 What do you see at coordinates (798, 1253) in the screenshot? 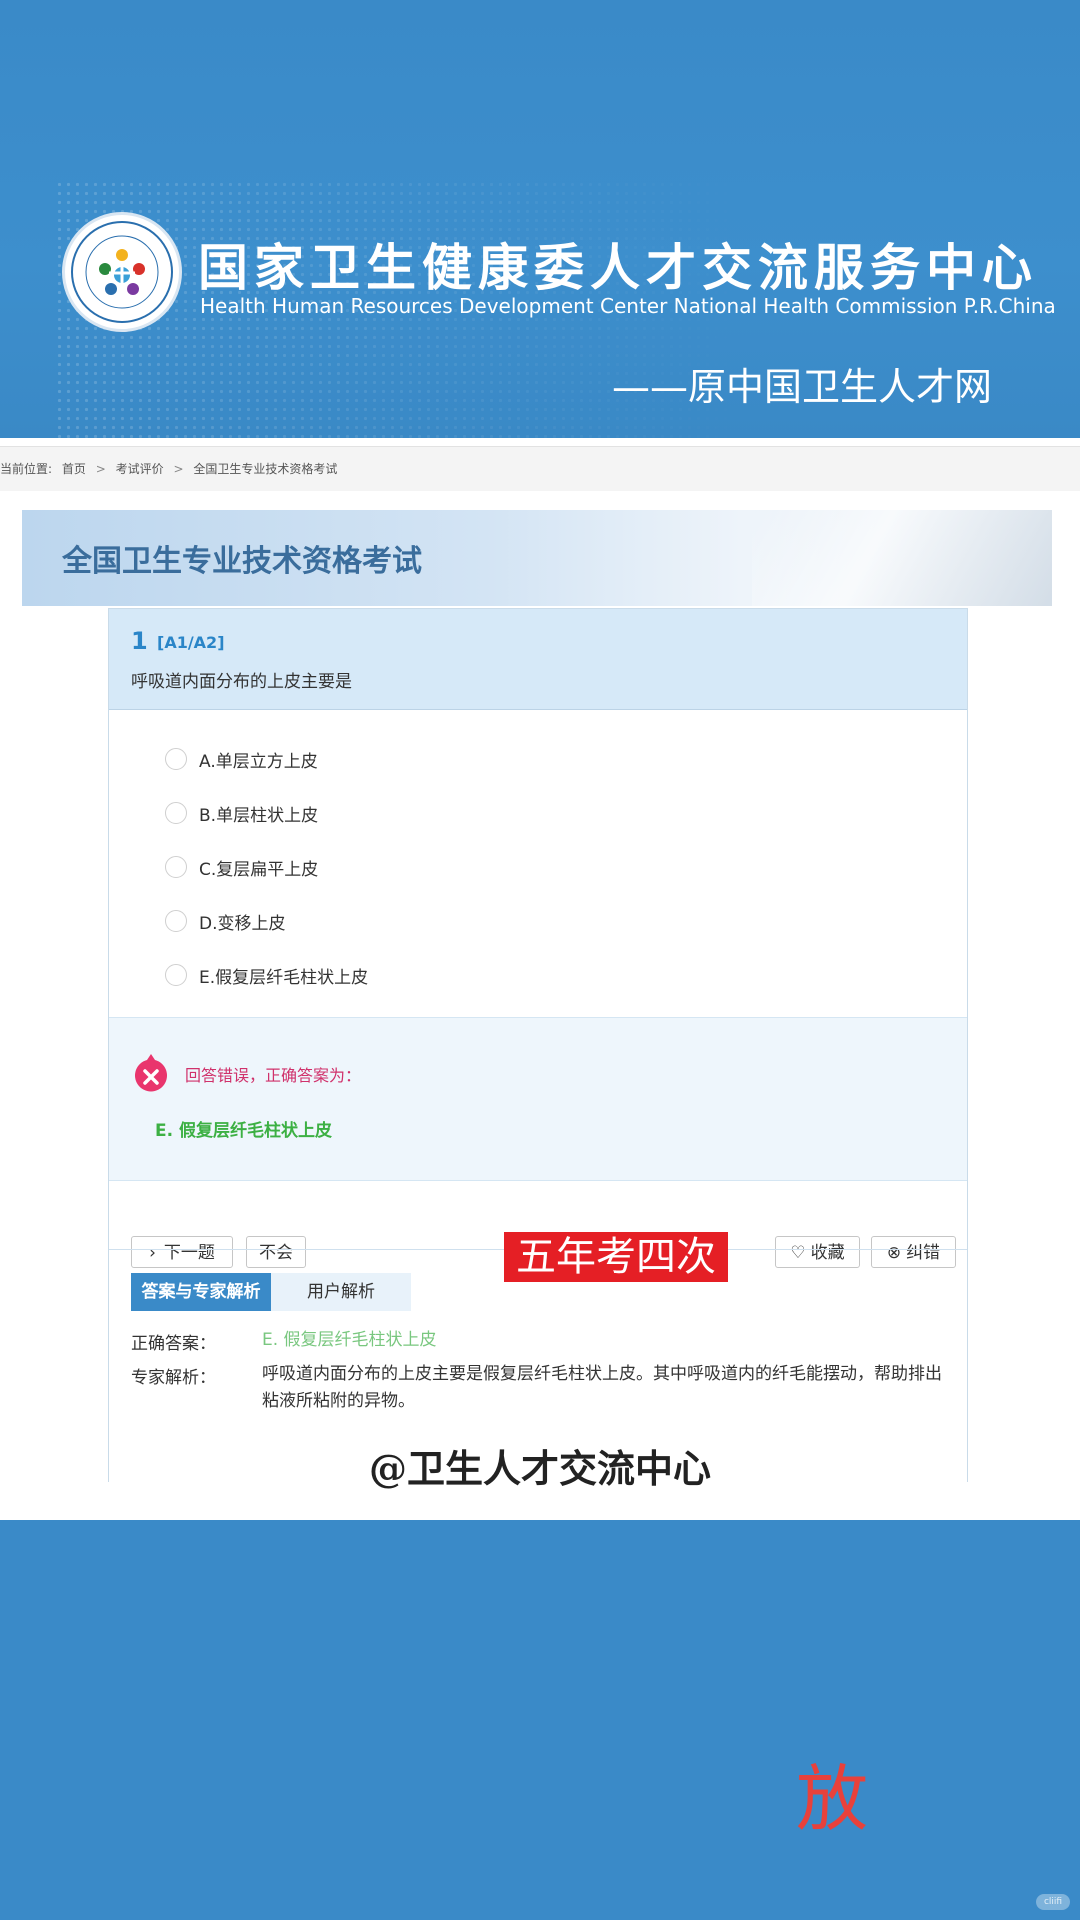
I see `heart-icon: ♡` at bounding box center [798, 1253].